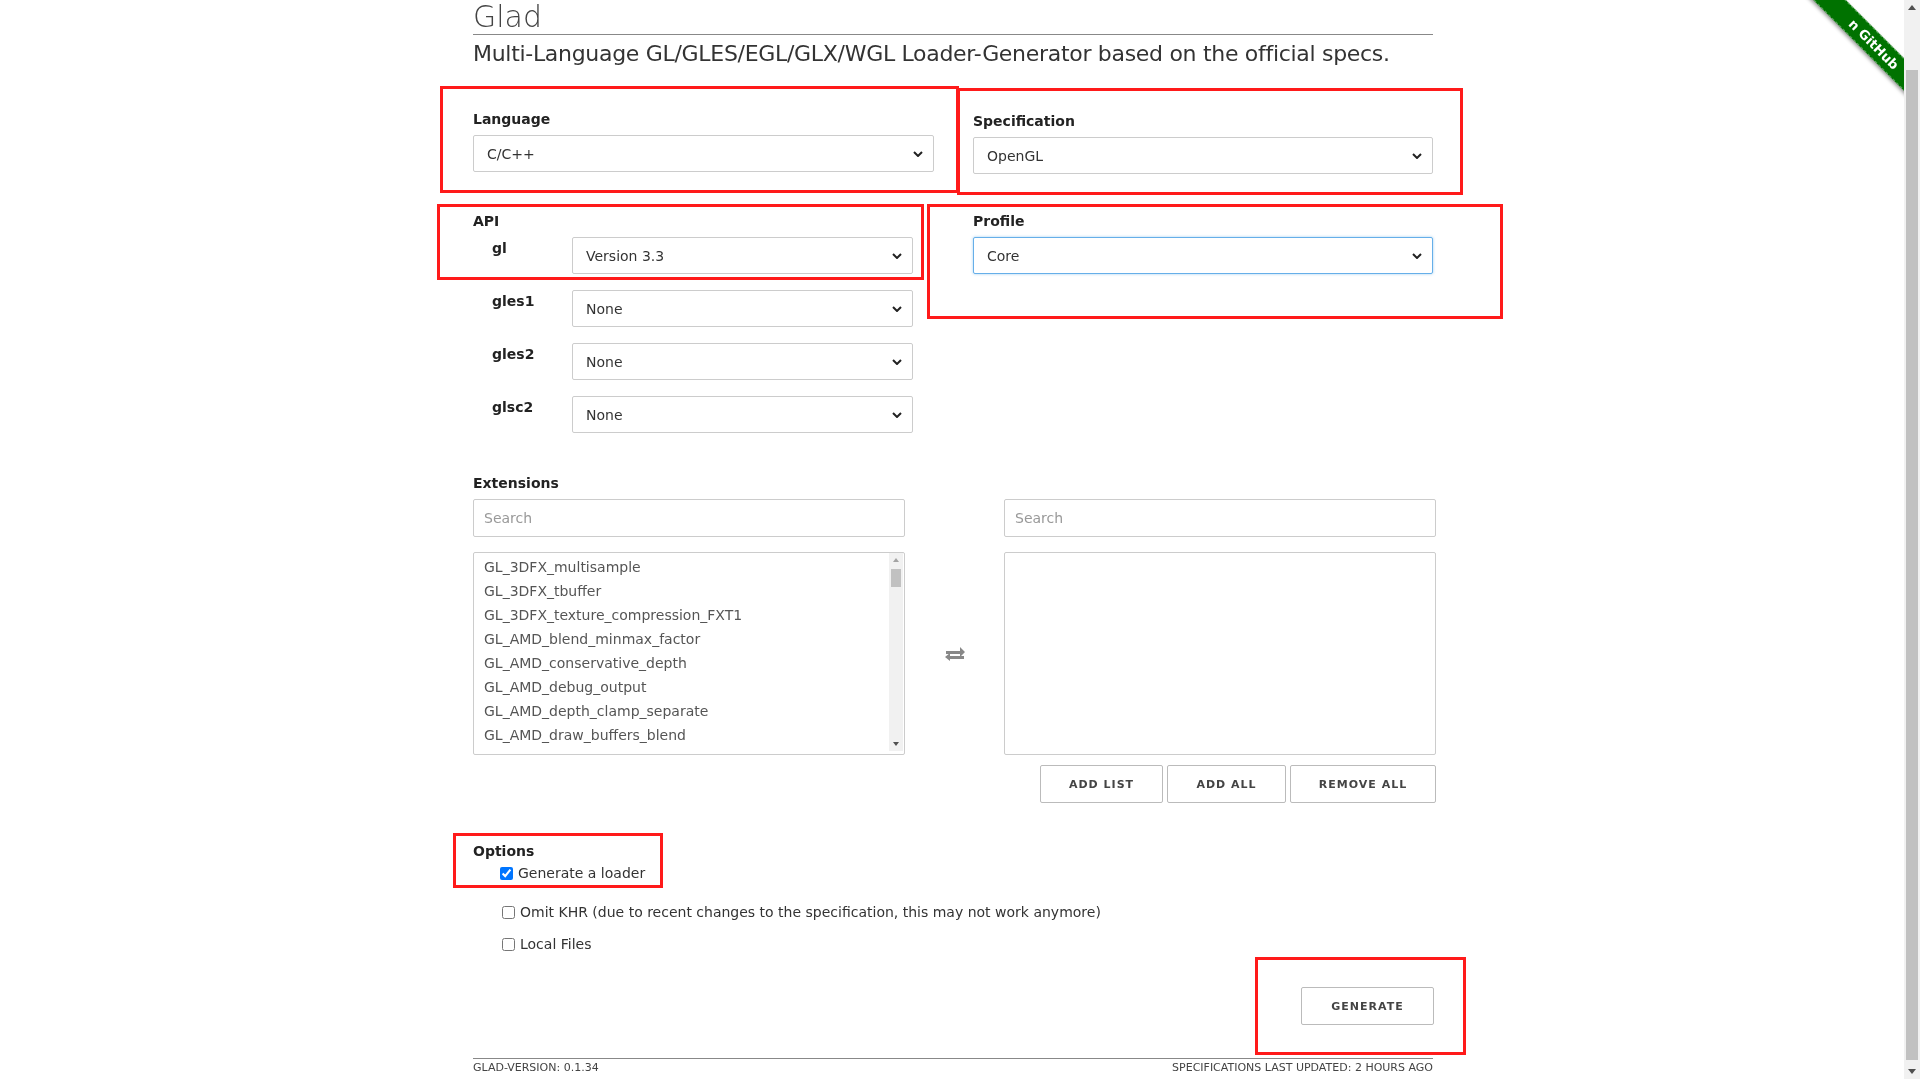 The width and height of the screenshot is (1920, 1079). Describe the element at coordinates (585, 735) in the screenshot. I see `extension-item: GL_AMD_draw_buffers_blend` at that location.